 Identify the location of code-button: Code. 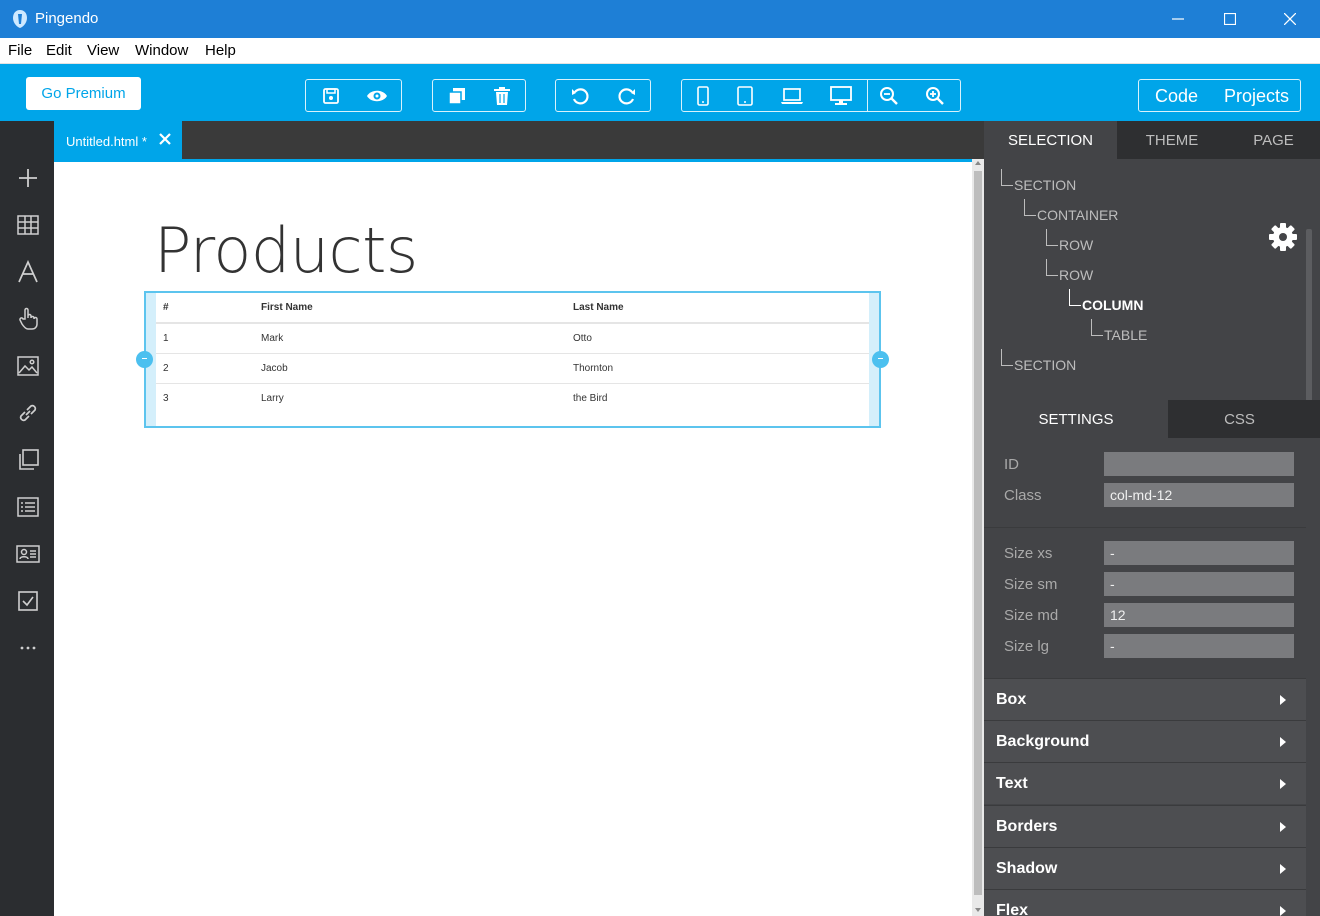
(1176, 96).